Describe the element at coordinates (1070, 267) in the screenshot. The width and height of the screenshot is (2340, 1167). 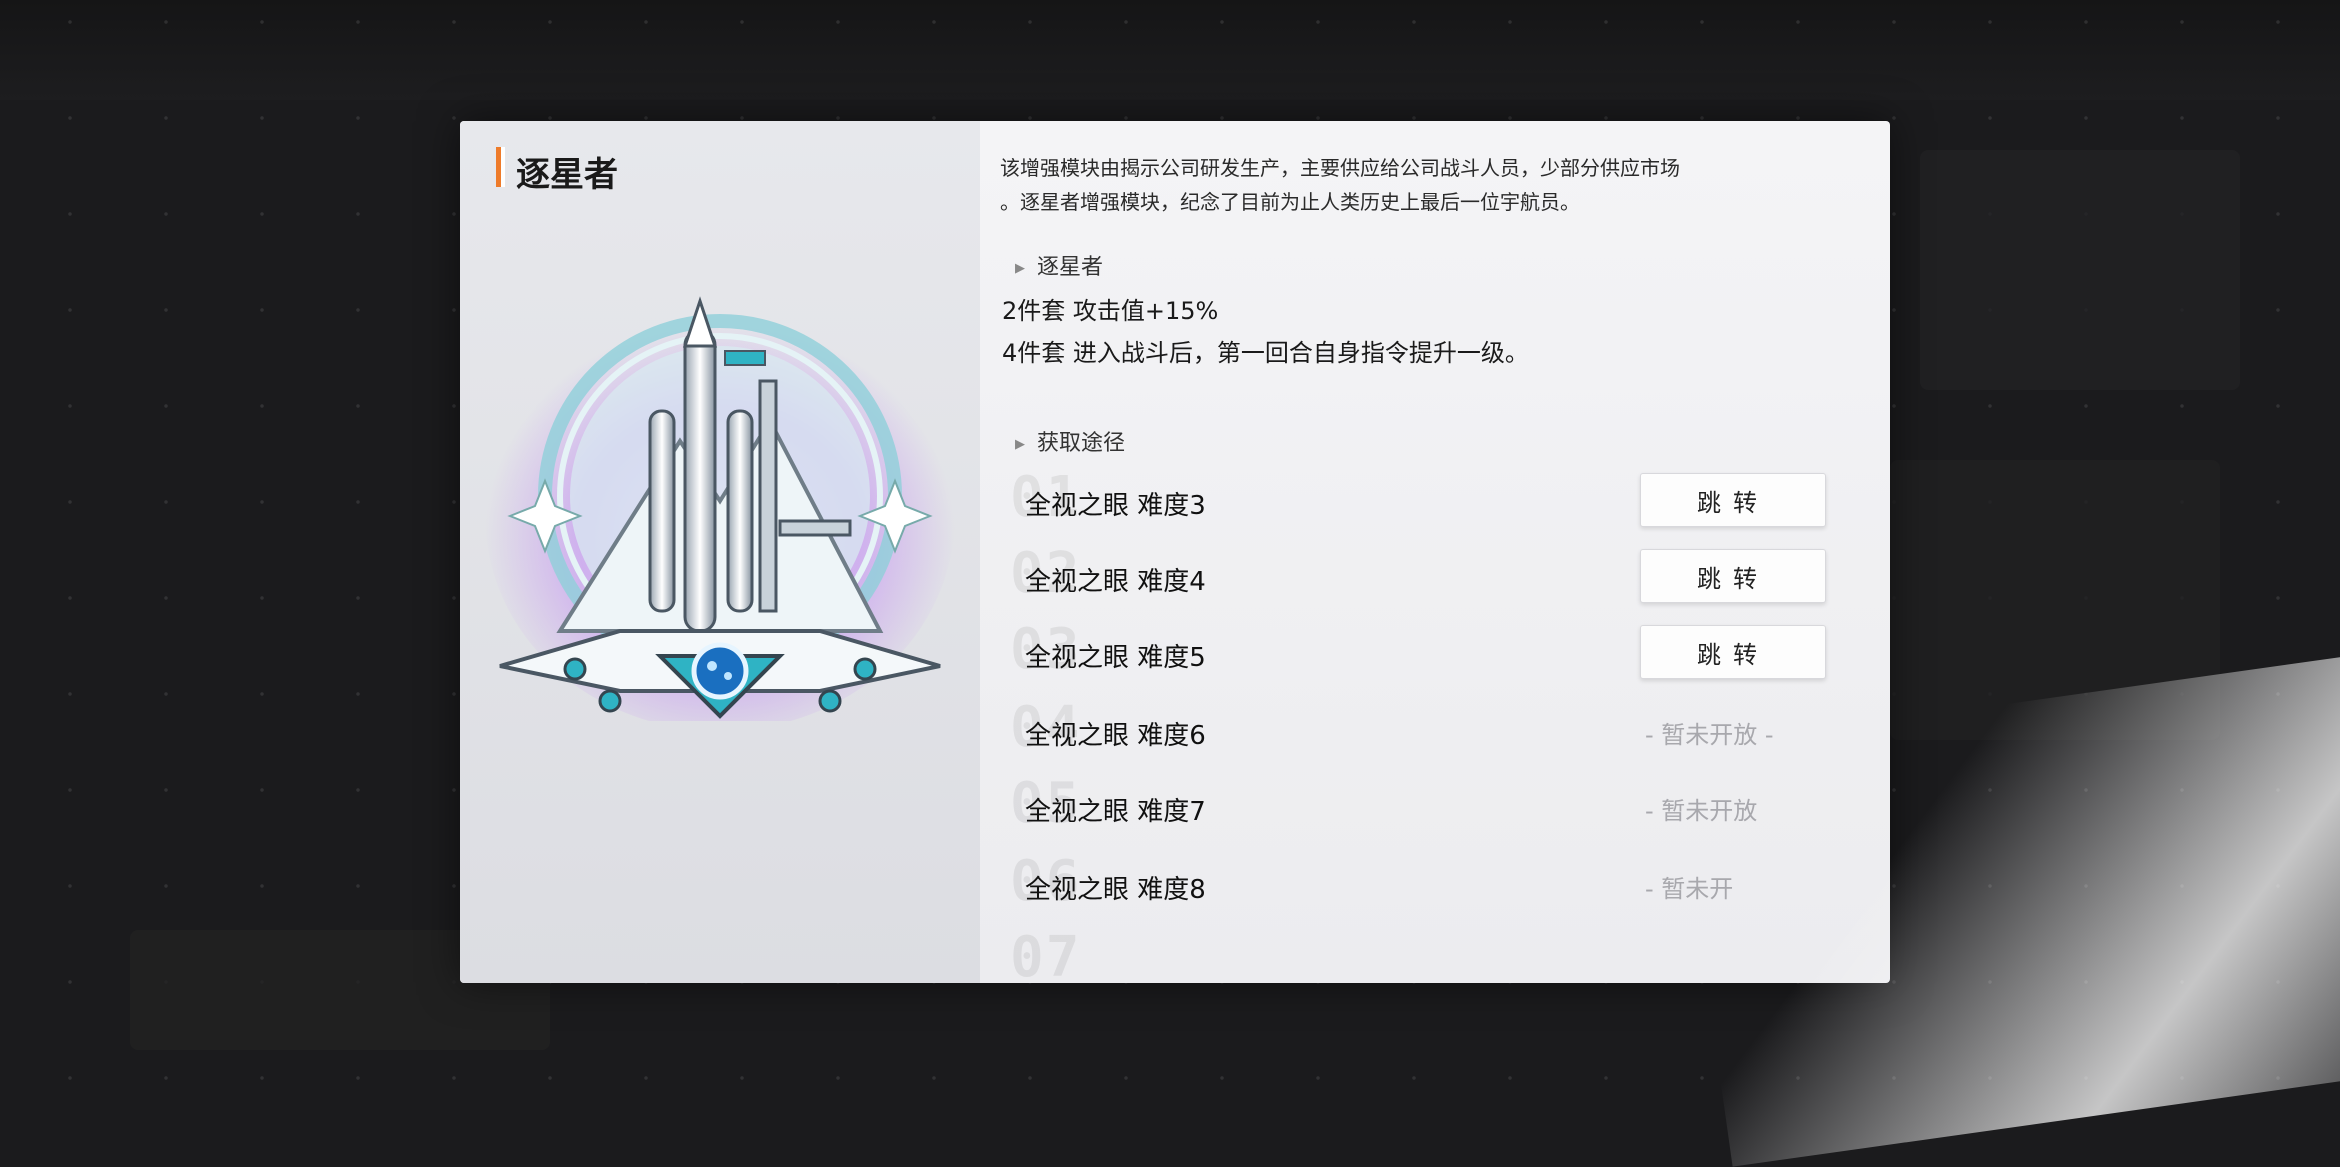
I see `set-section-title: 逐星者` at that location.